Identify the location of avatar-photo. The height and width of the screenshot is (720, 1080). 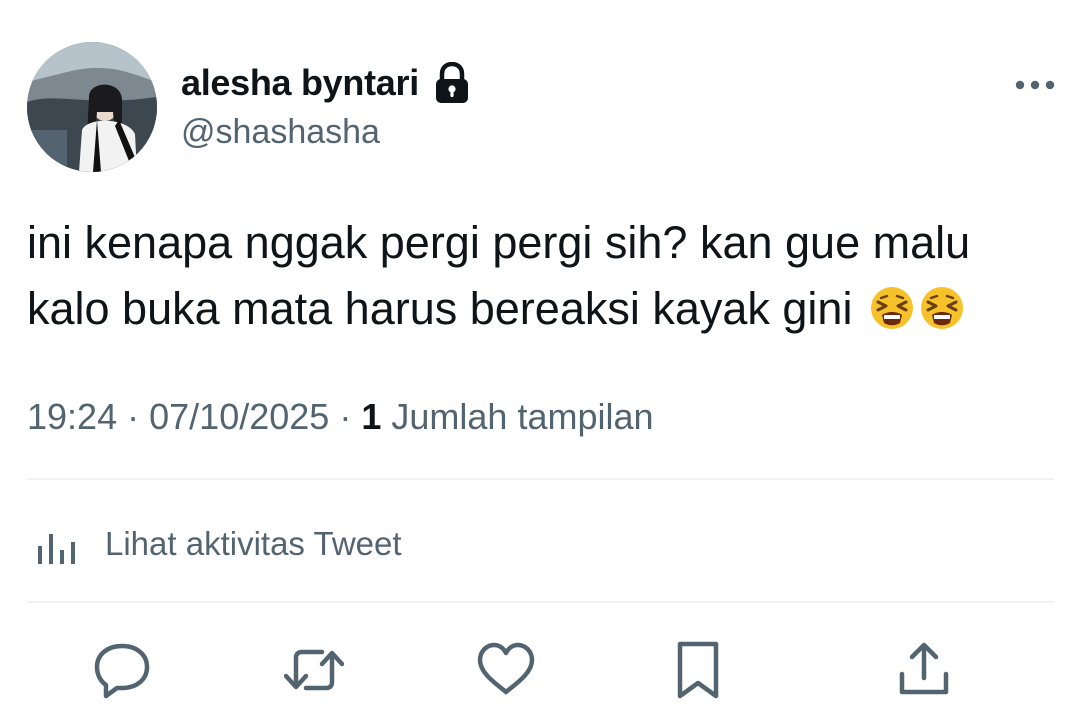
(92, 107).